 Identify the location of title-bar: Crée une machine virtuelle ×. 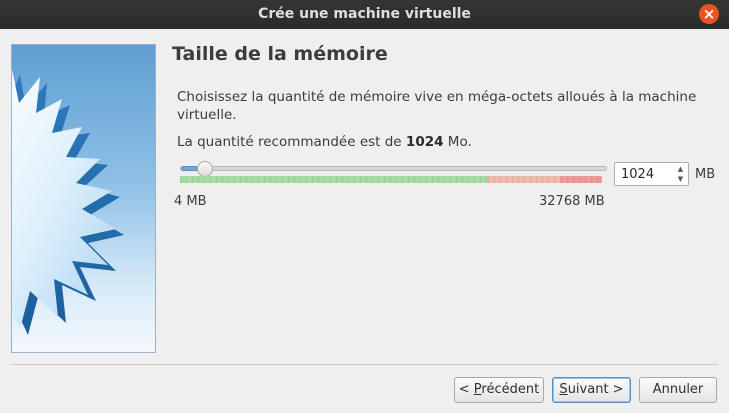
(364, 14).